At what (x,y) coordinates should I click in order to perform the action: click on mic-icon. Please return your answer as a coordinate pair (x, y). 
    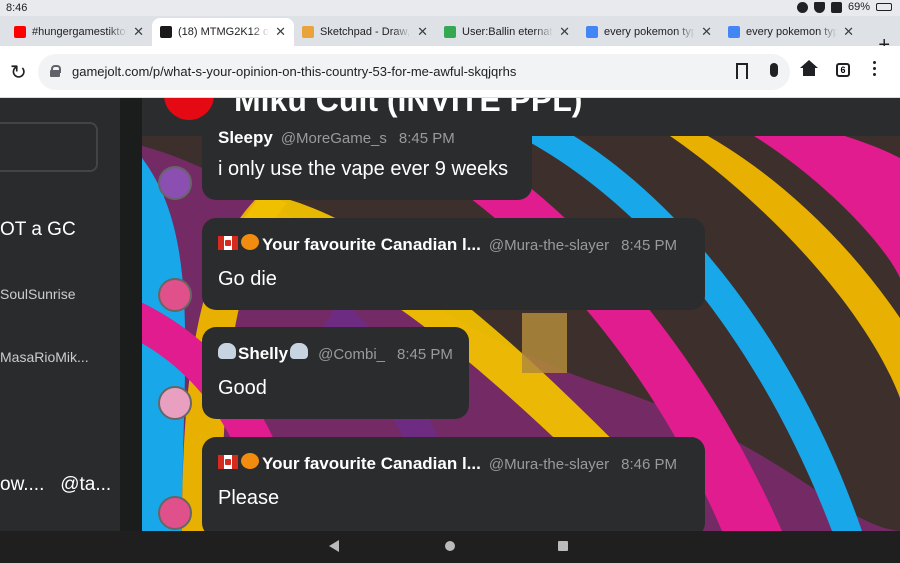
    Looking at the image, I should click on (774, 70).